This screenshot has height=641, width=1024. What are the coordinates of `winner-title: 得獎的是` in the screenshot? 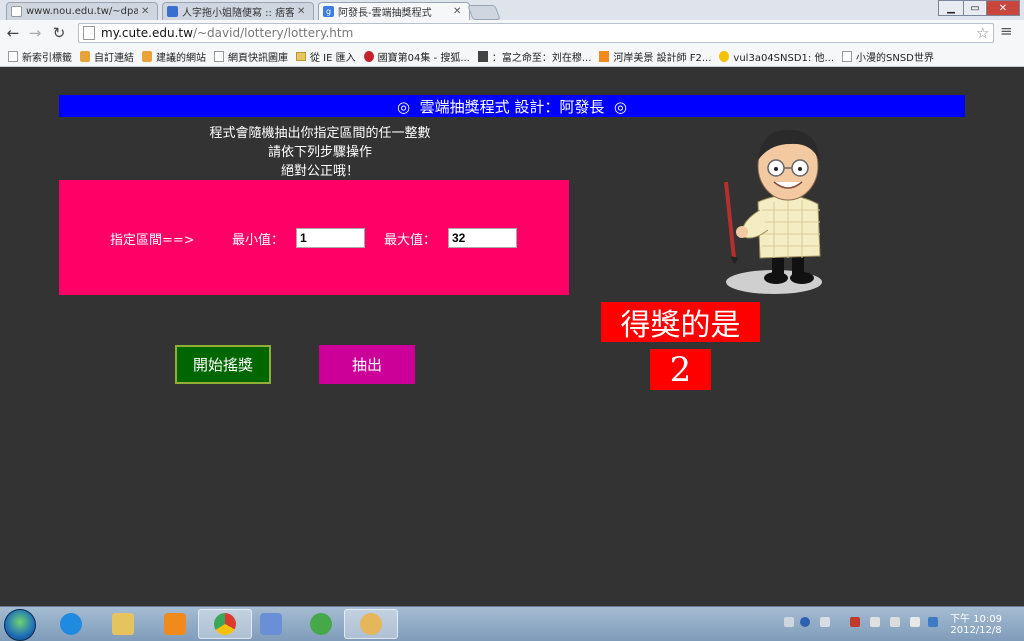 It's located at (680, 322).